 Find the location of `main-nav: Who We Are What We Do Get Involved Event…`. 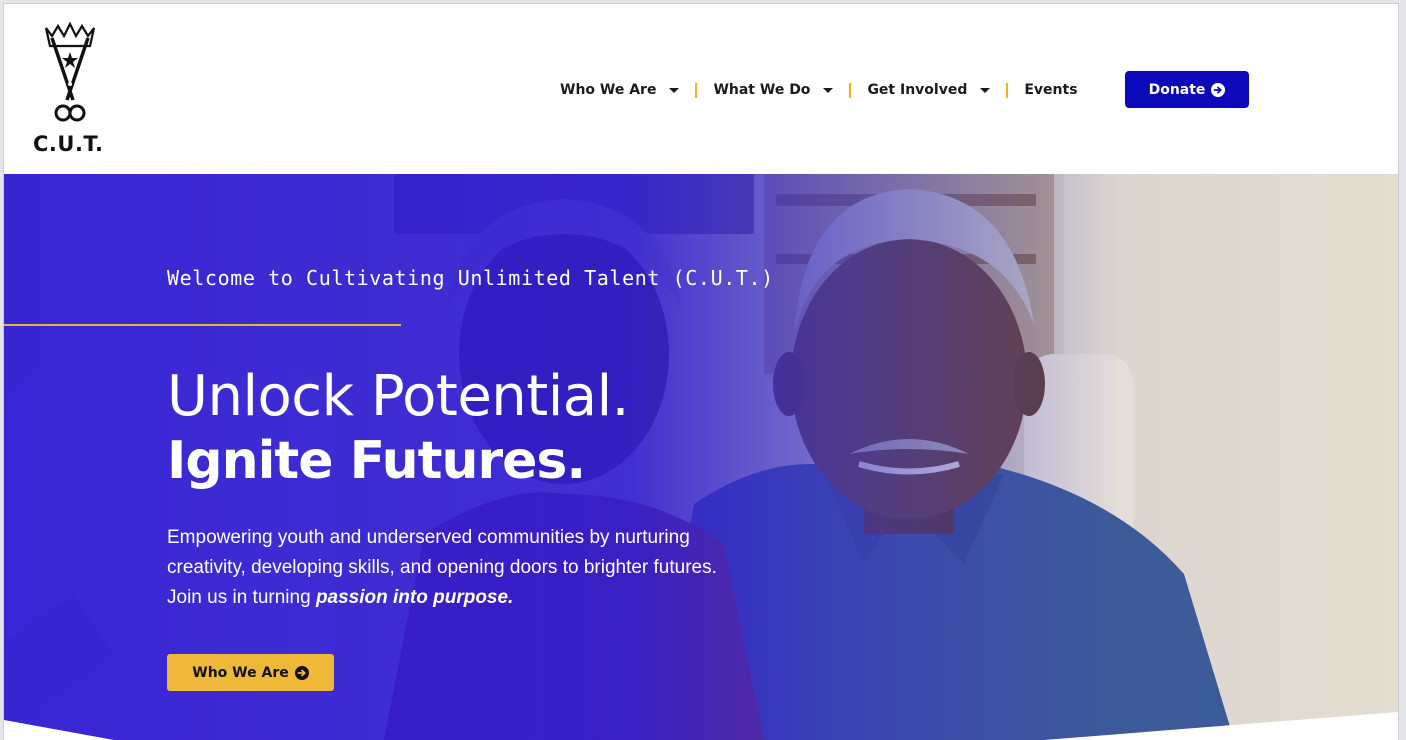

main-nav: Who We Are What We Do Get Involved Event… is located at coordinates (819, 90).